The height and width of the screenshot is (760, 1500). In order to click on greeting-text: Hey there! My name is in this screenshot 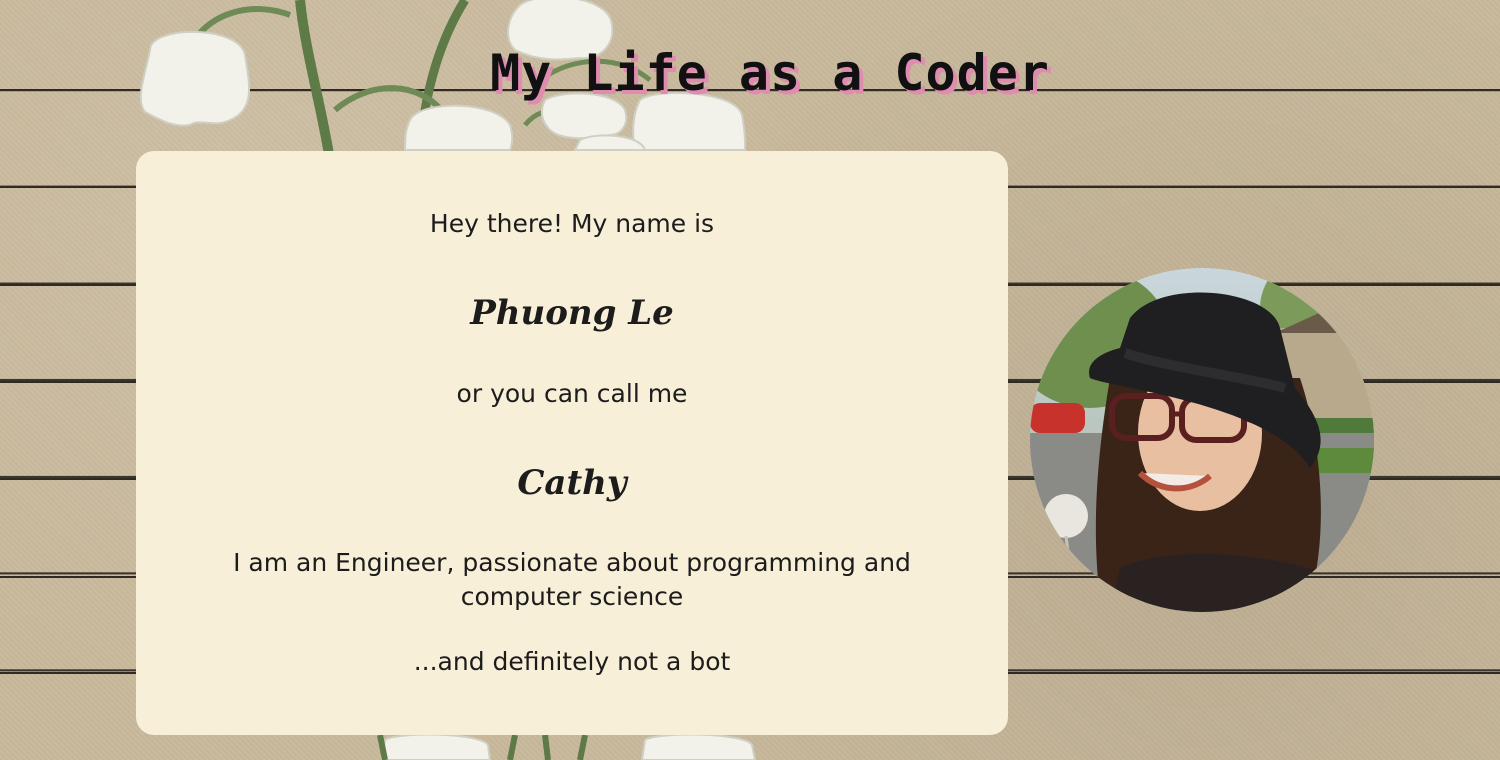, I will do `click(572, 223)`.